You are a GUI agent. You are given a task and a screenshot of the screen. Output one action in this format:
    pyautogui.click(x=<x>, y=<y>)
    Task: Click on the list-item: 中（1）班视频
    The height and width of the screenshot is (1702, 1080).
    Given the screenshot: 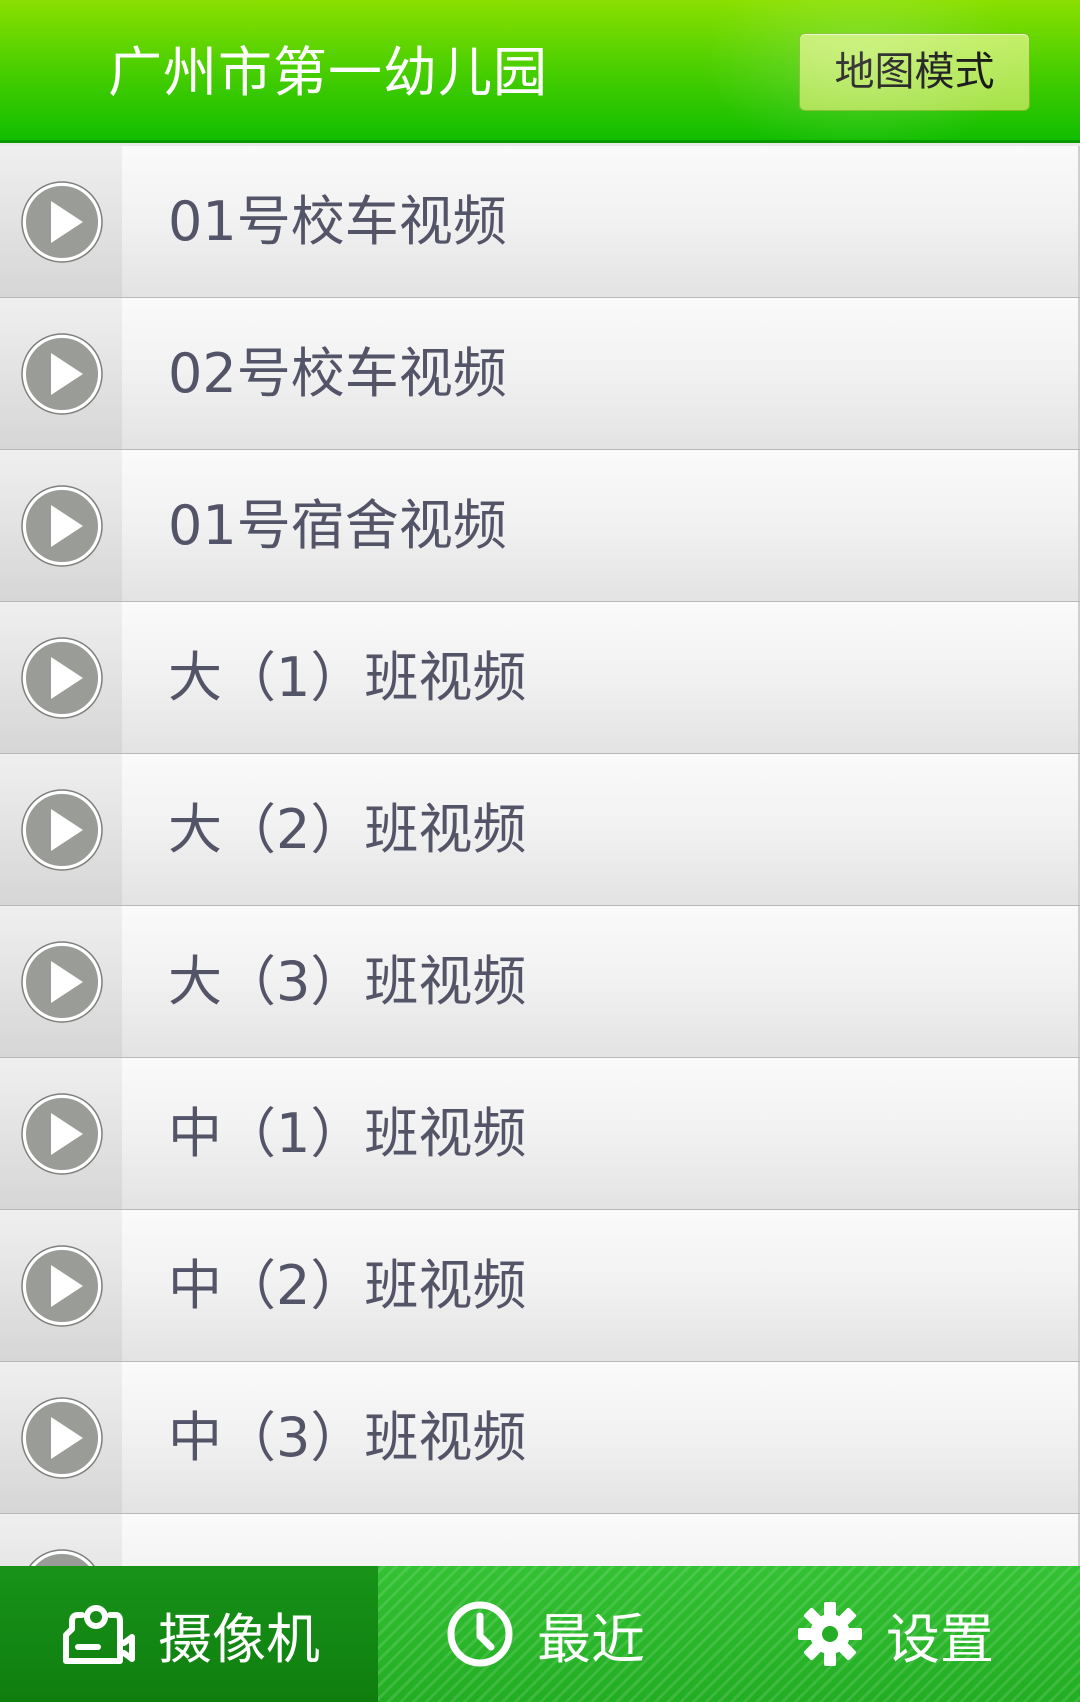 What is the action you would take?
    pyautogui.click(x=540, y=1134)
    